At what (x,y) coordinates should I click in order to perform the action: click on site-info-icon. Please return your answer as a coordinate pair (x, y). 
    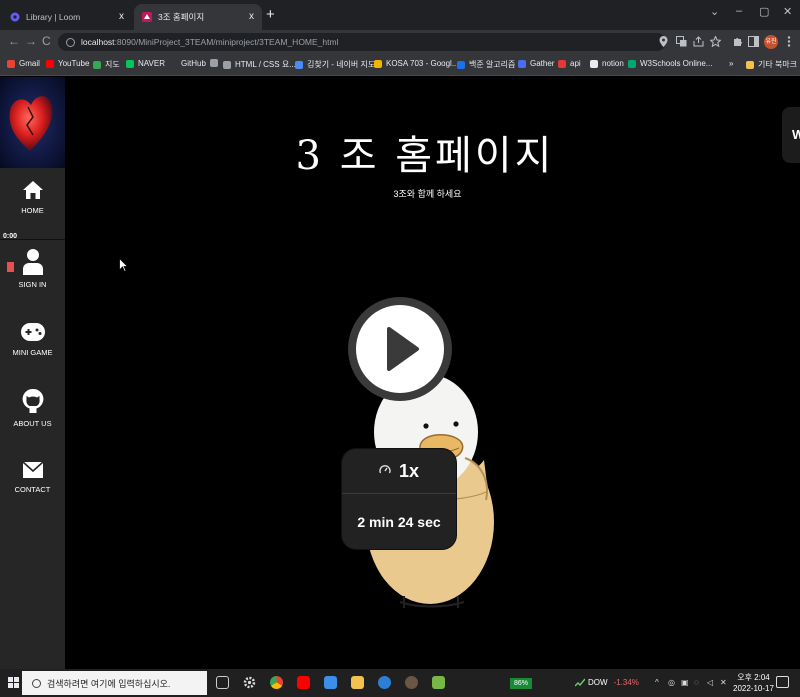
    Looking at the image, I should click on (70, 42).